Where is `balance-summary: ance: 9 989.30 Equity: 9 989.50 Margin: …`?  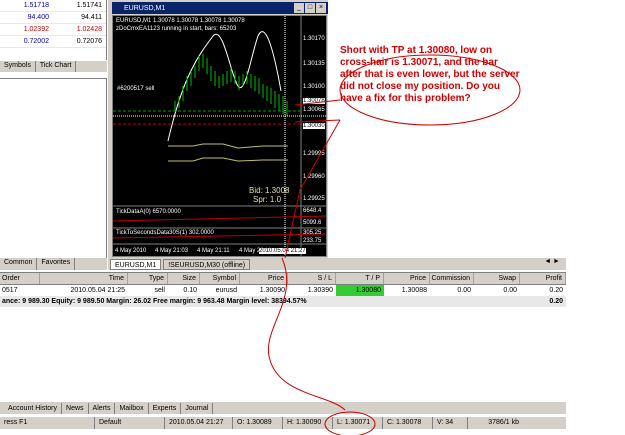 balance-summary: ance: 9 989.30 Equity: 9 989.50 Margin: … is located at coordinates (154, 301).